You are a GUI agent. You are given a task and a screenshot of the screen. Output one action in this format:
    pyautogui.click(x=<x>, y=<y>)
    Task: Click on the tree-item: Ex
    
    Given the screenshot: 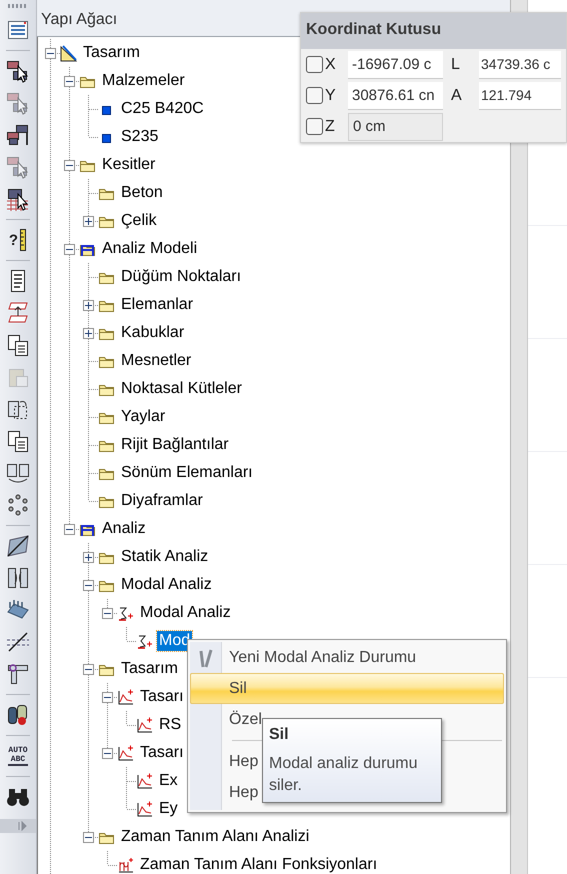 What is the action you would take?
    pyautogui.click(x=168, y=781)
    